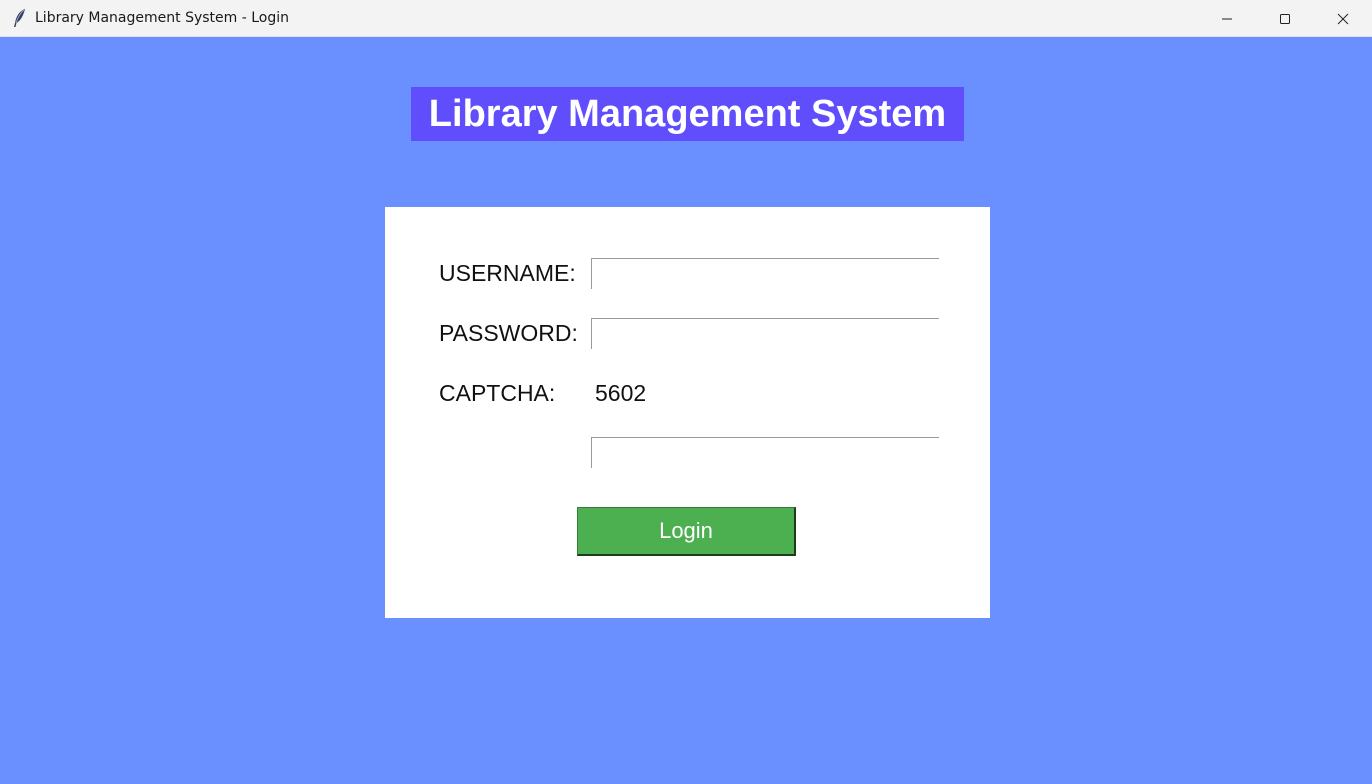 This screenshot has width=1372, height=784. What do you see at coordinates (686, 18) in the screenshot?
I see `title-bar: Library Management System - Login` at bounding box center [686, 18].